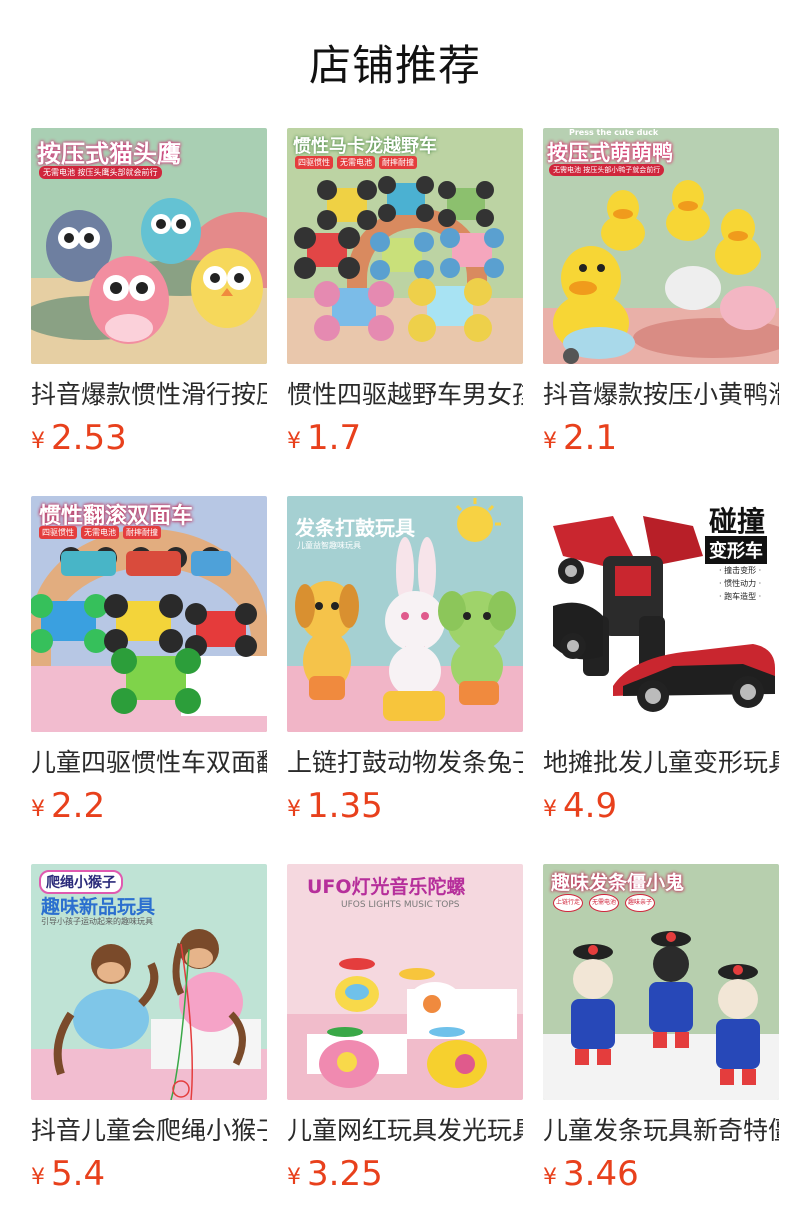 This screenshot has width=790, height=1232. Describe the element at coordinates (640, 903) in the screenshot. I see `image-tag: 趣味亲子` at that location.